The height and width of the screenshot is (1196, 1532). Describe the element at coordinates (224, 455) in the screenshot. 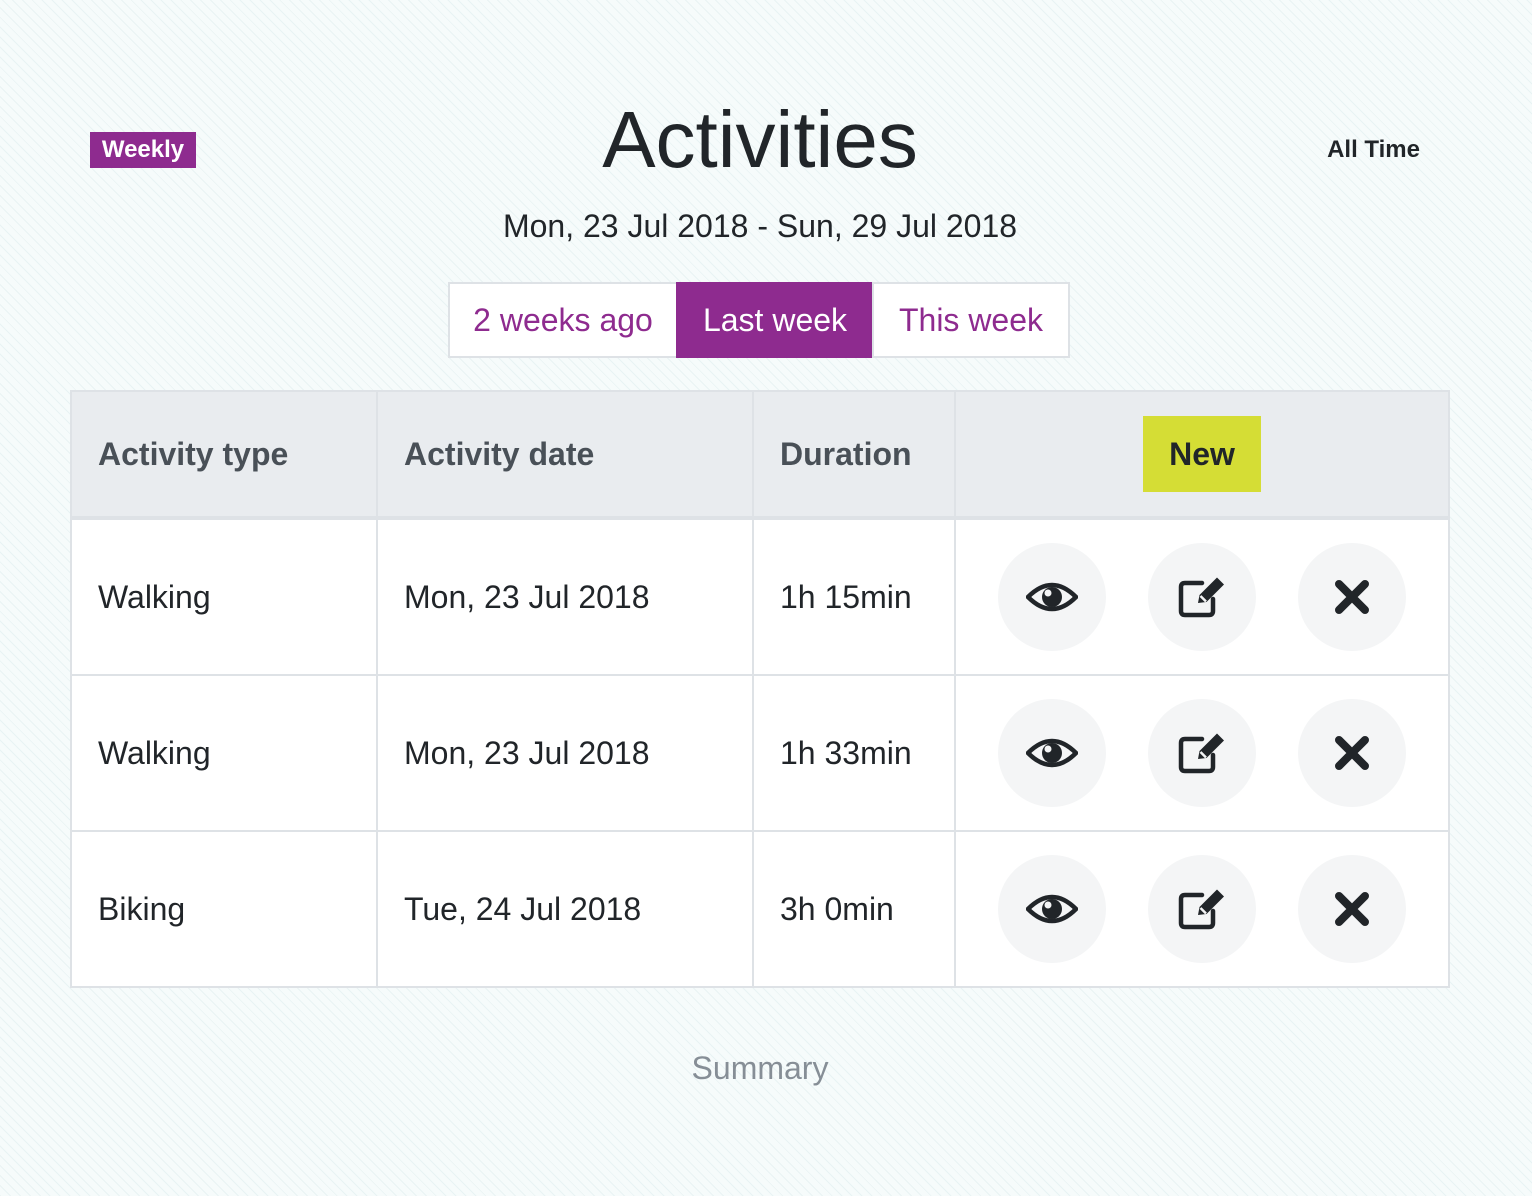

I see `column-header-activity-type: Activity type` at that location.